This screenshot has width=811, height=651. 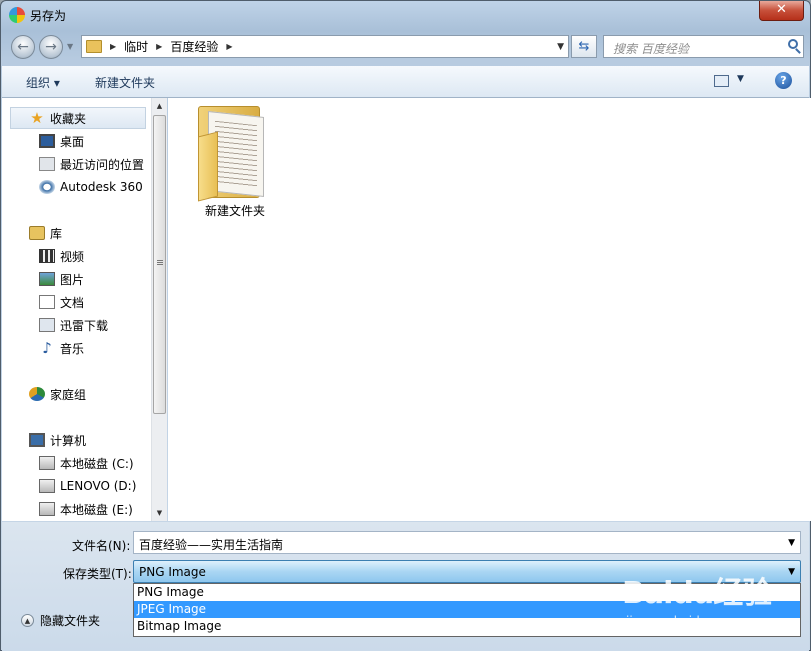 What do you see at coordinates (584, 46) in the screenshot?
I see `refresh-button: ⇆` at bounding box center [584, 46].